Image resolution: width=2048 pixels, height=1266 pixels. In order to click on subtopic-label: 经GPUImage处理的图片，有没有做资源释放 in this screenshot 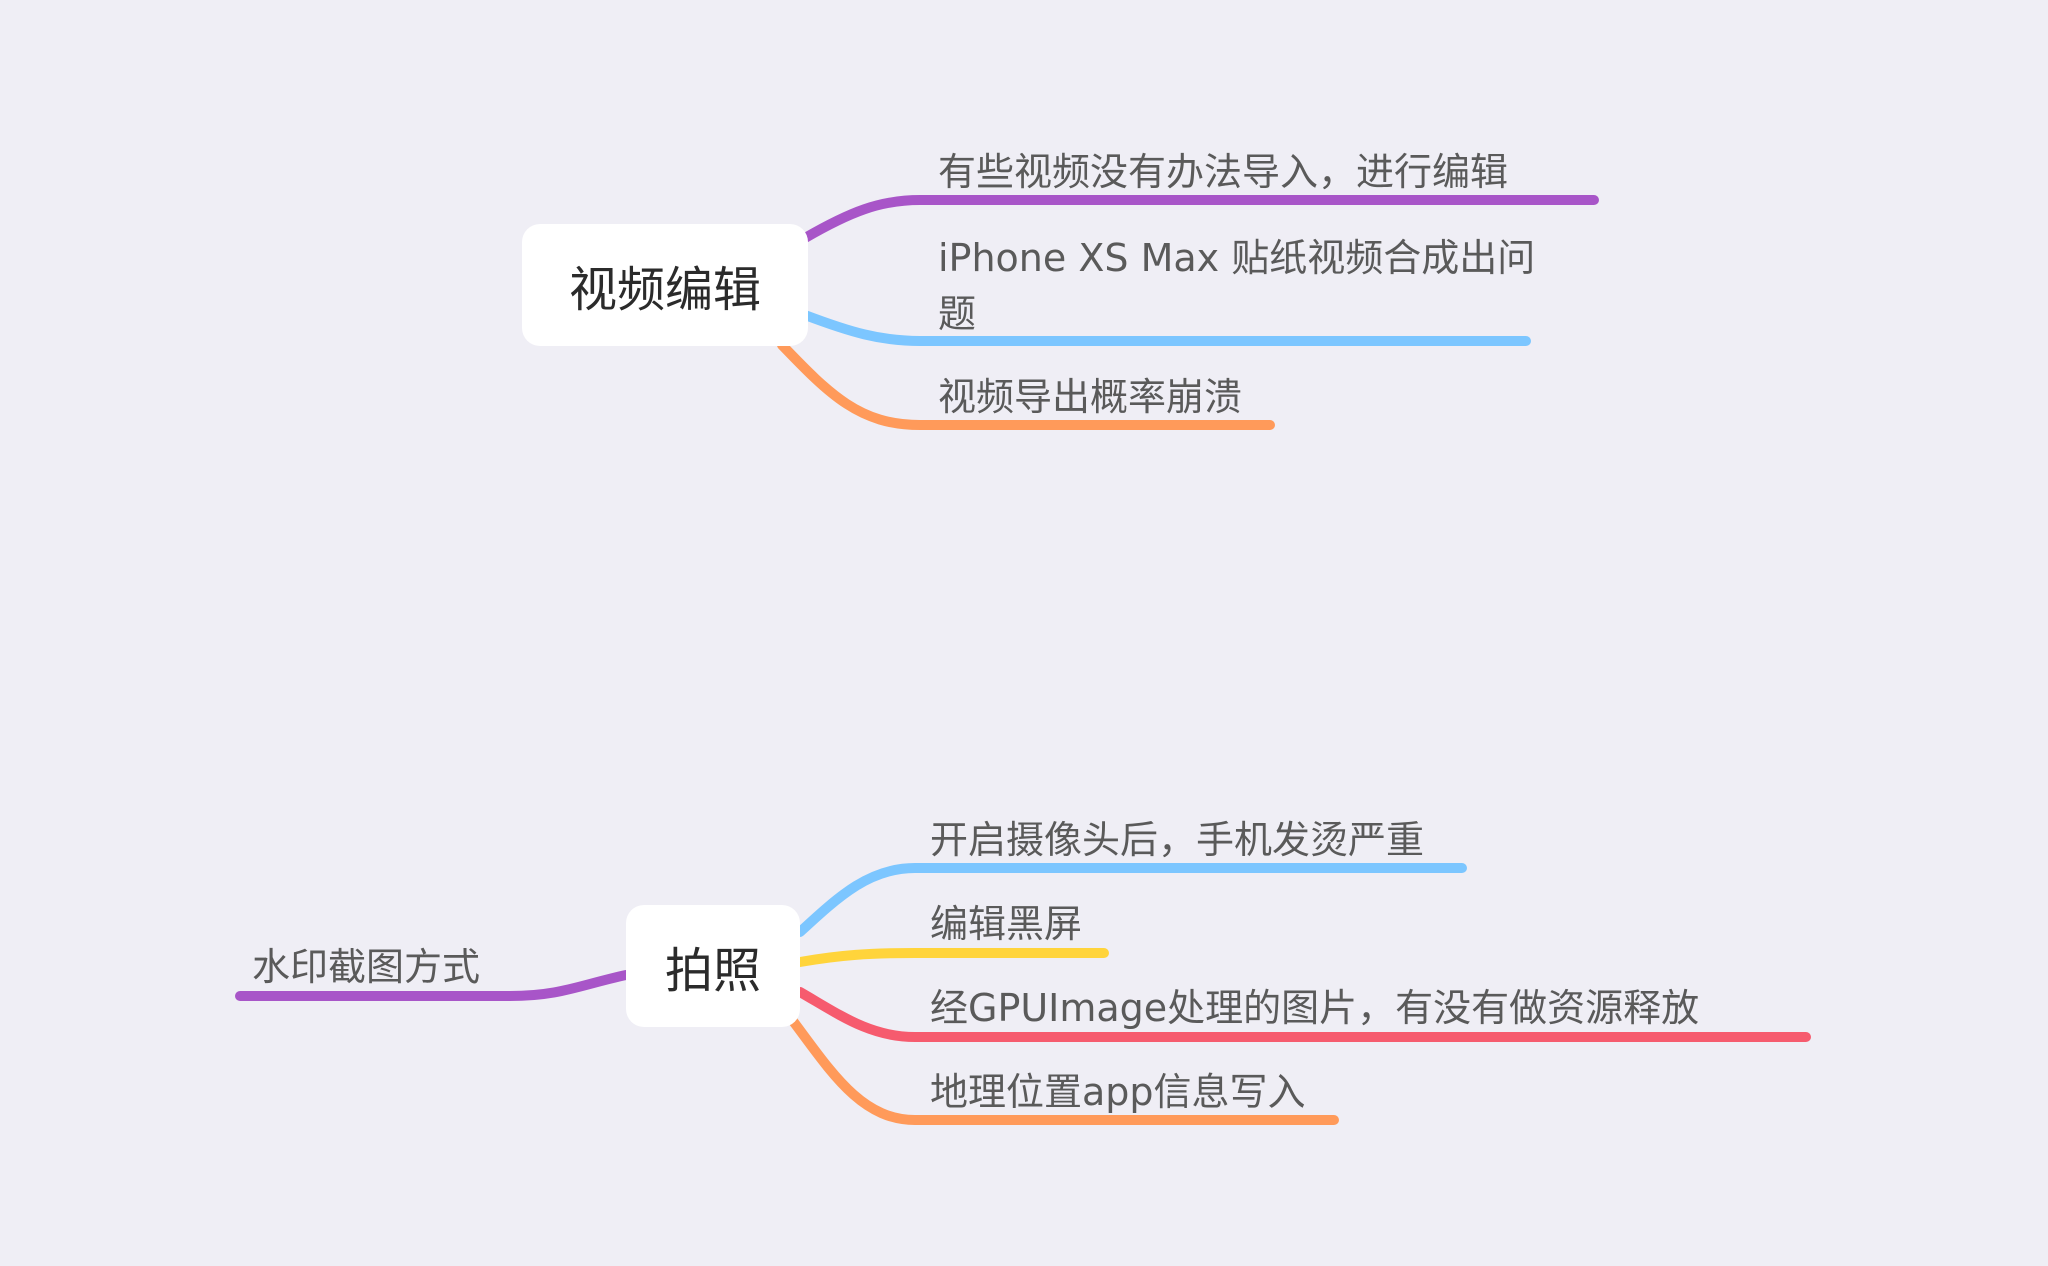, I will do `click(1315, 1008)`.